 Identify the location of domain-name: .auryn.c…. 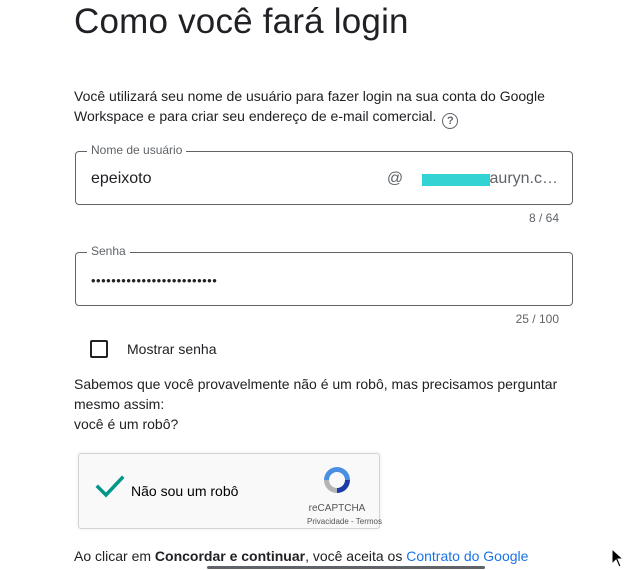
(521, 178).